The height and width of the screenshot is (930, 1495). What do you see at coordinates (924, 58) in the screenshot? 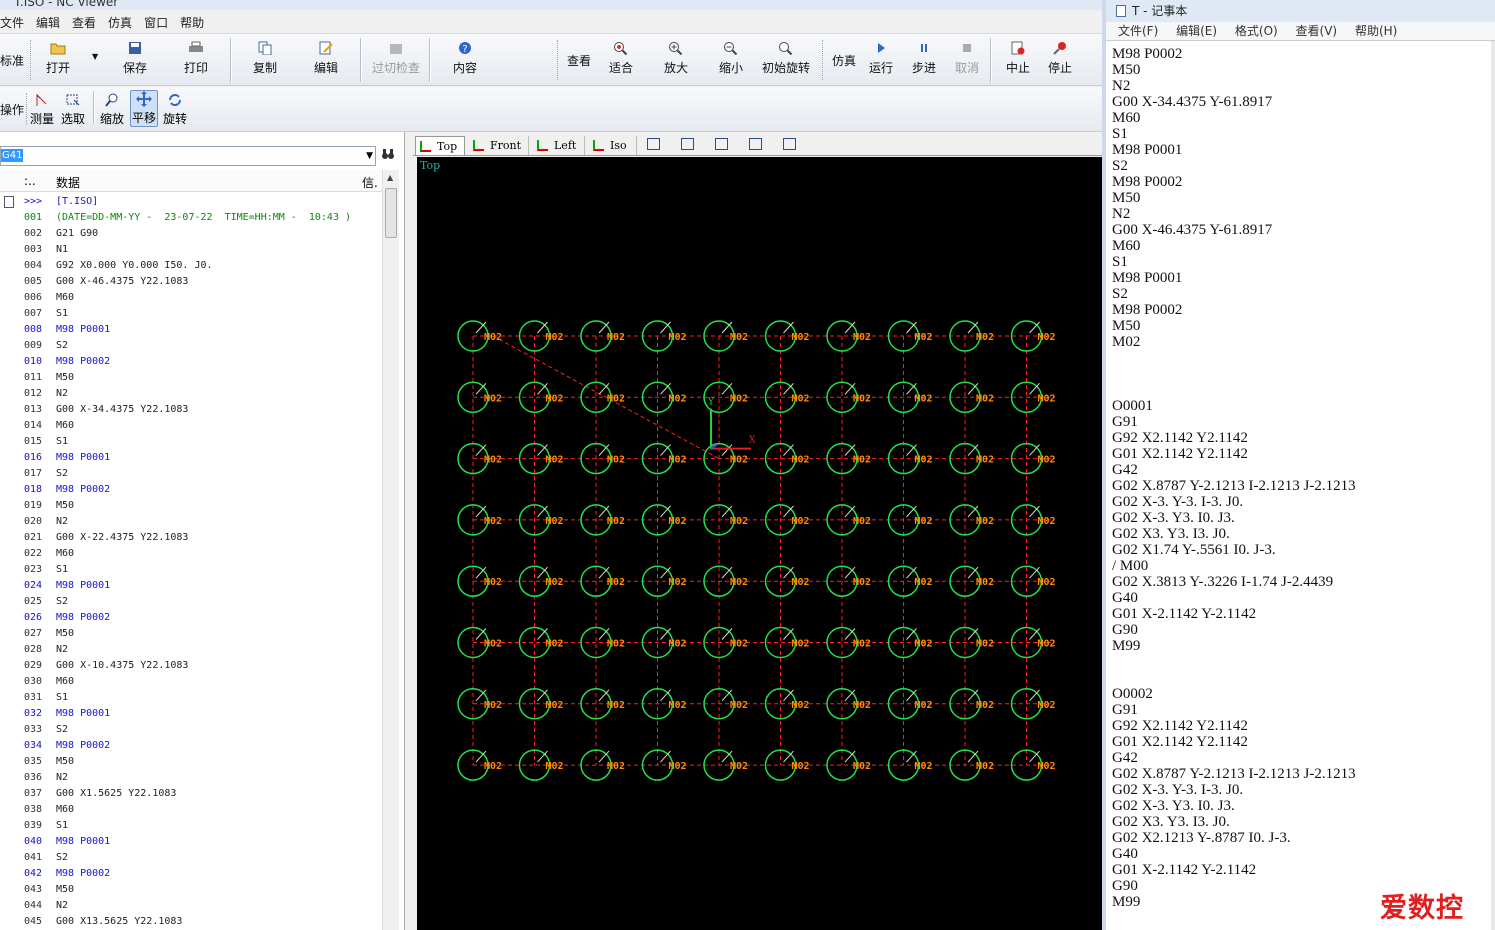
I see `step-button: 步进` at bounding box center [924, 58].